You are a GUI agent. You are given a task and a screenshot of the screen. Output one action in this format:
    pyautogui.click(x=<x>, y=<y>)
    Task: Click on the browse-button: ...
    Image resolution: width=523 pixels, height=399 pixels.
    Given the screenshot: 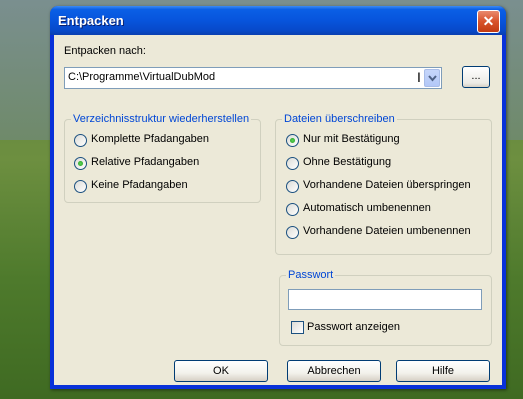 What is the action you would take?
    pyautogui.click(x=476, y=77)
    